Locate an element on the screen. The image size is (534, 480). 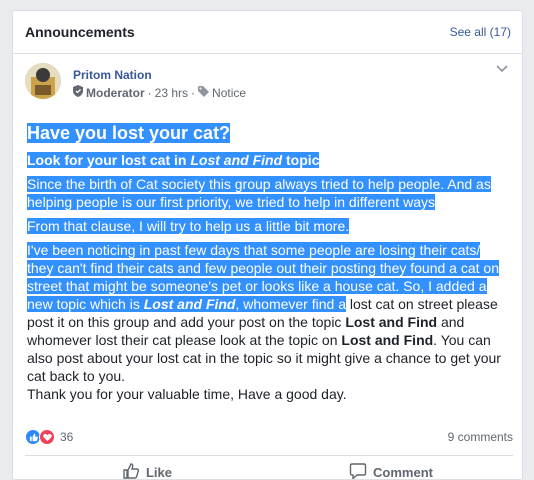
paragraph-3-text-b: , whomever find a is located at coordinates (290, 304).